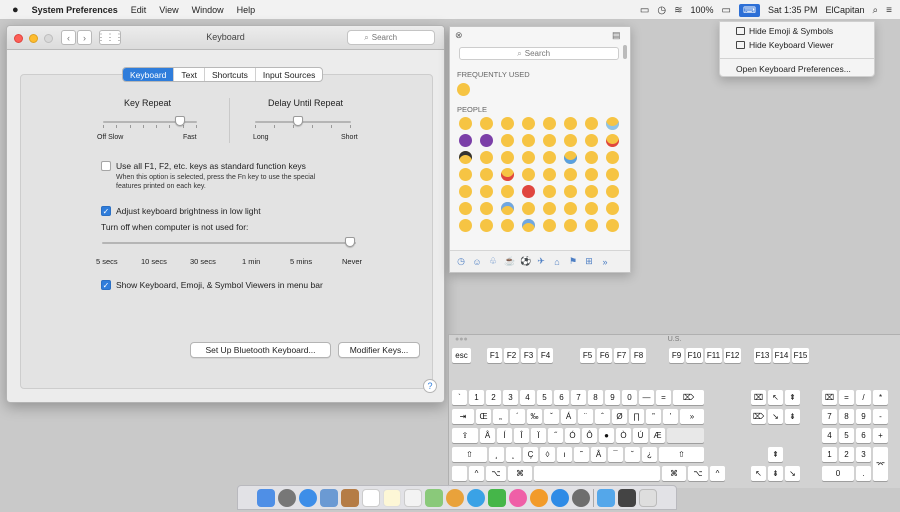  I want to click on key-f5: F5, so click(587, 355).